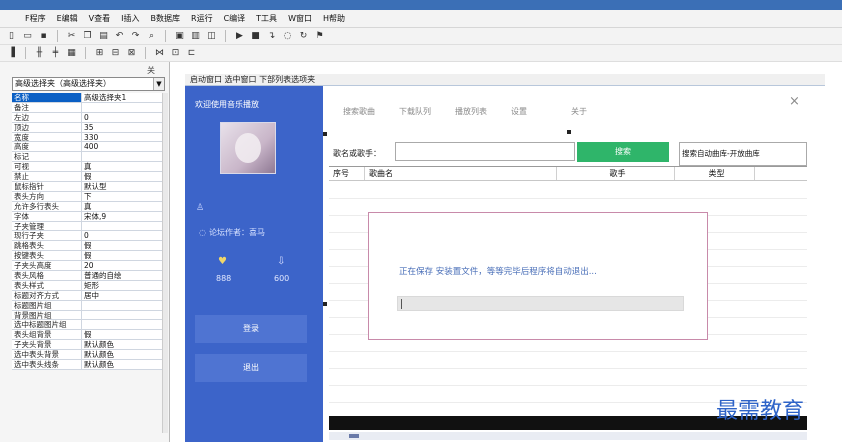 The width and height of the screenshot is (842, 442). Describe the element at coordinates (202, 18) in the screenshot. I see `menu-run: R运行` at that location.